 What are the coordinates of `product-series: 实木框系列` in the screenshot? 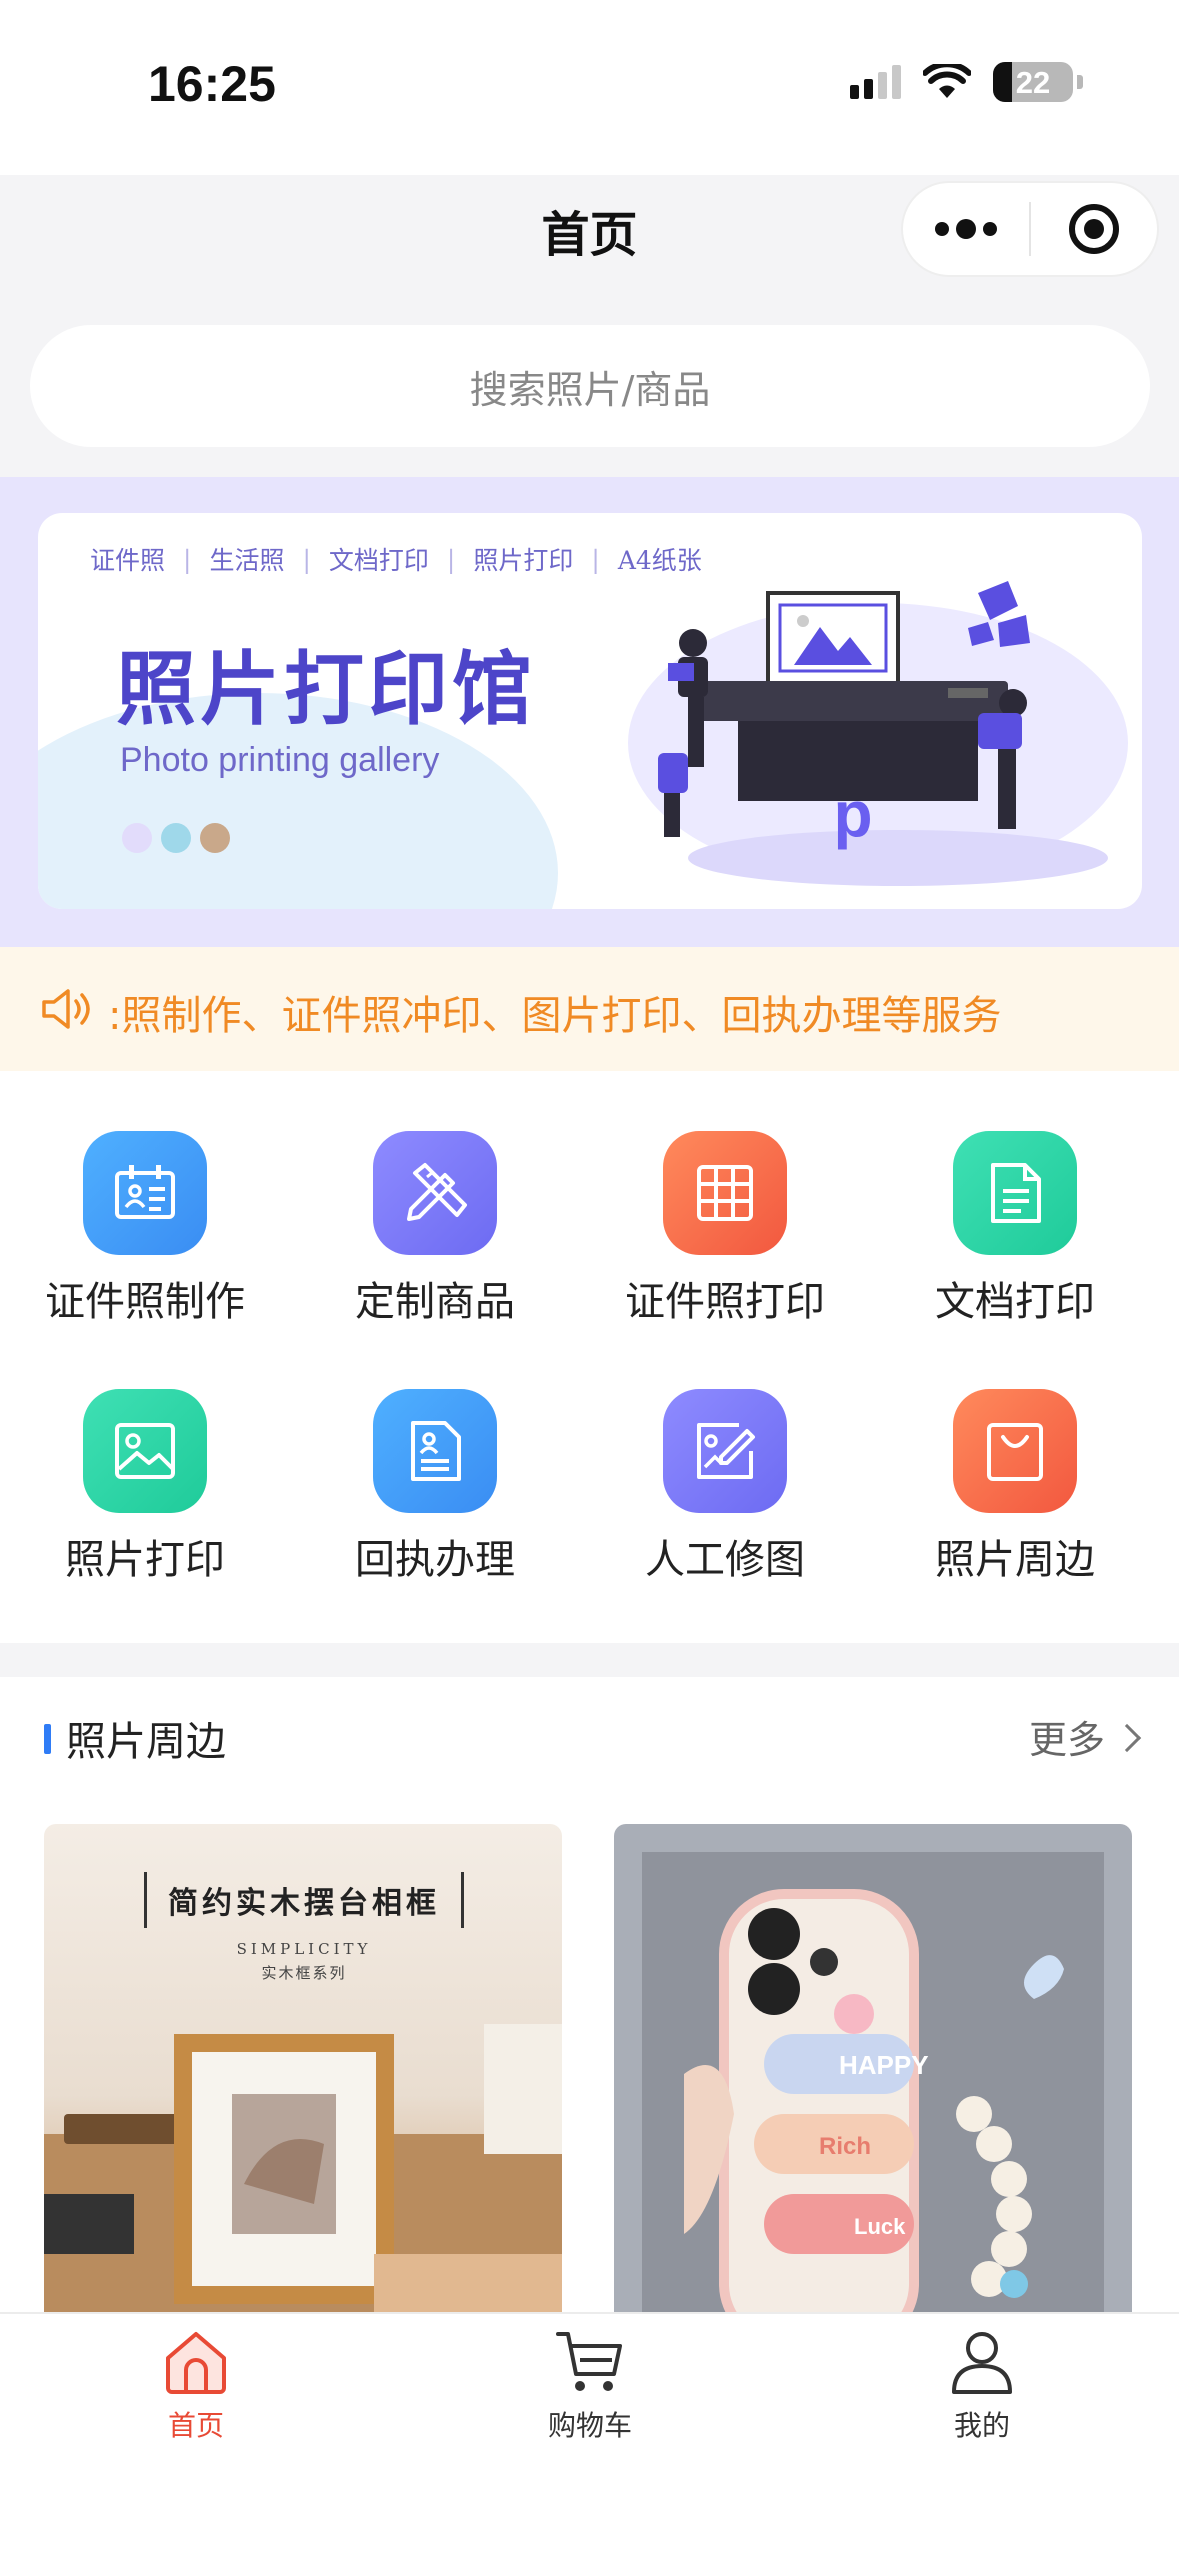 It's located at (304, 1973).